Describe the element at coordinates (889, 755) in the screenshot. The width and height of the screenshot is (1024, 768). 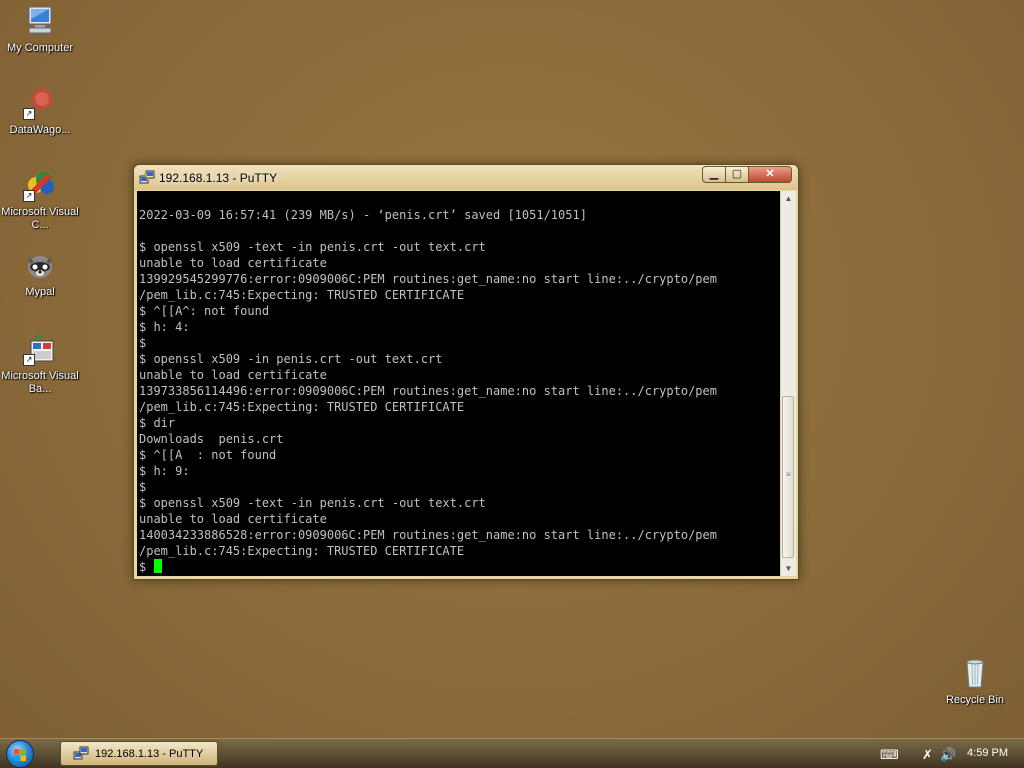
I see `keyboard-icon: ⌨` at that location.